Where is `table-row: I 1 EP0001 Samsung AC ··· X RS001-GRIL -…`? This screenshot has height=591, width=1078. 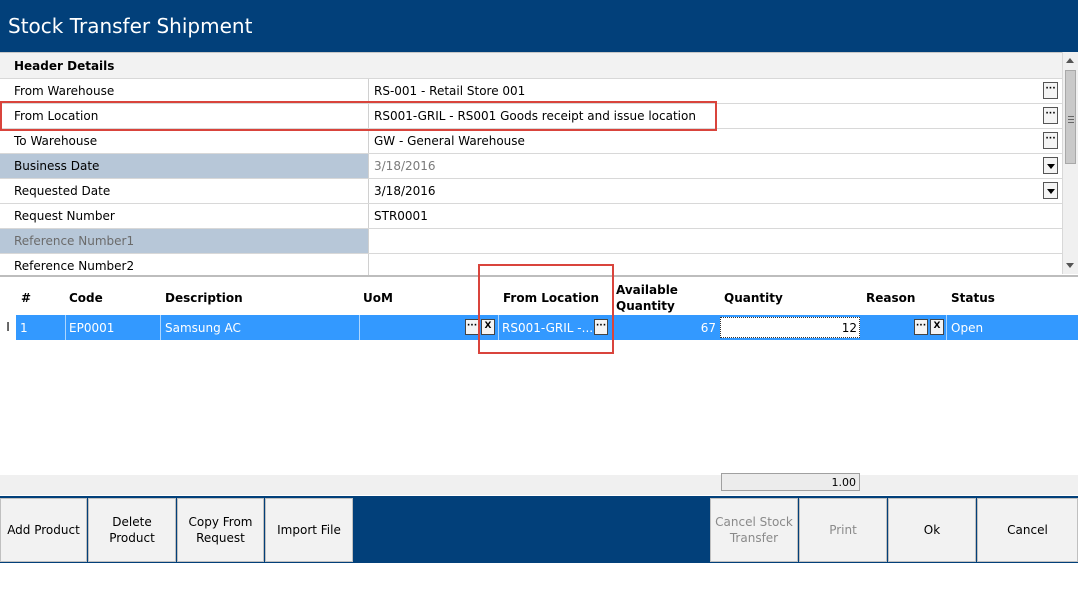
table-row: I 1 EP0001 Samsung AC ··· X RS001-GRIL -… is located at coordinates (539, 327).